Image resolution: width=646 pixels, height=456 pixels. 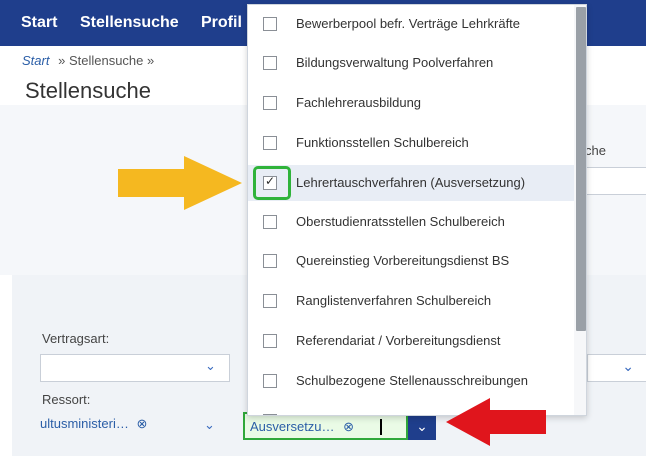 I want to click on ressort-token: ultusministeri… ⊗, so click(x=93, y=424).